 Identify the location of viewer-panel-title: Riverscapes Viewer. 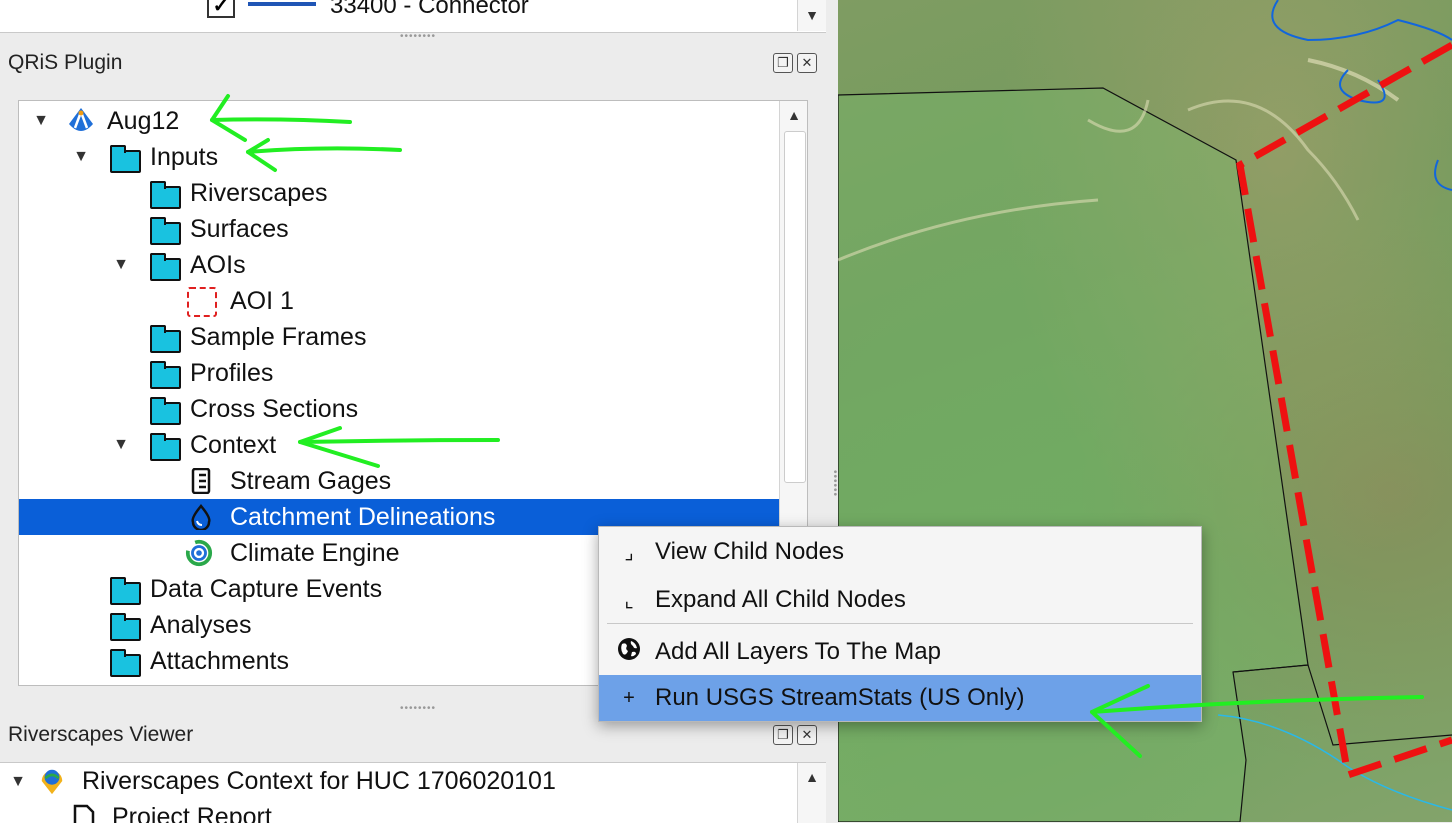
(101, 734).